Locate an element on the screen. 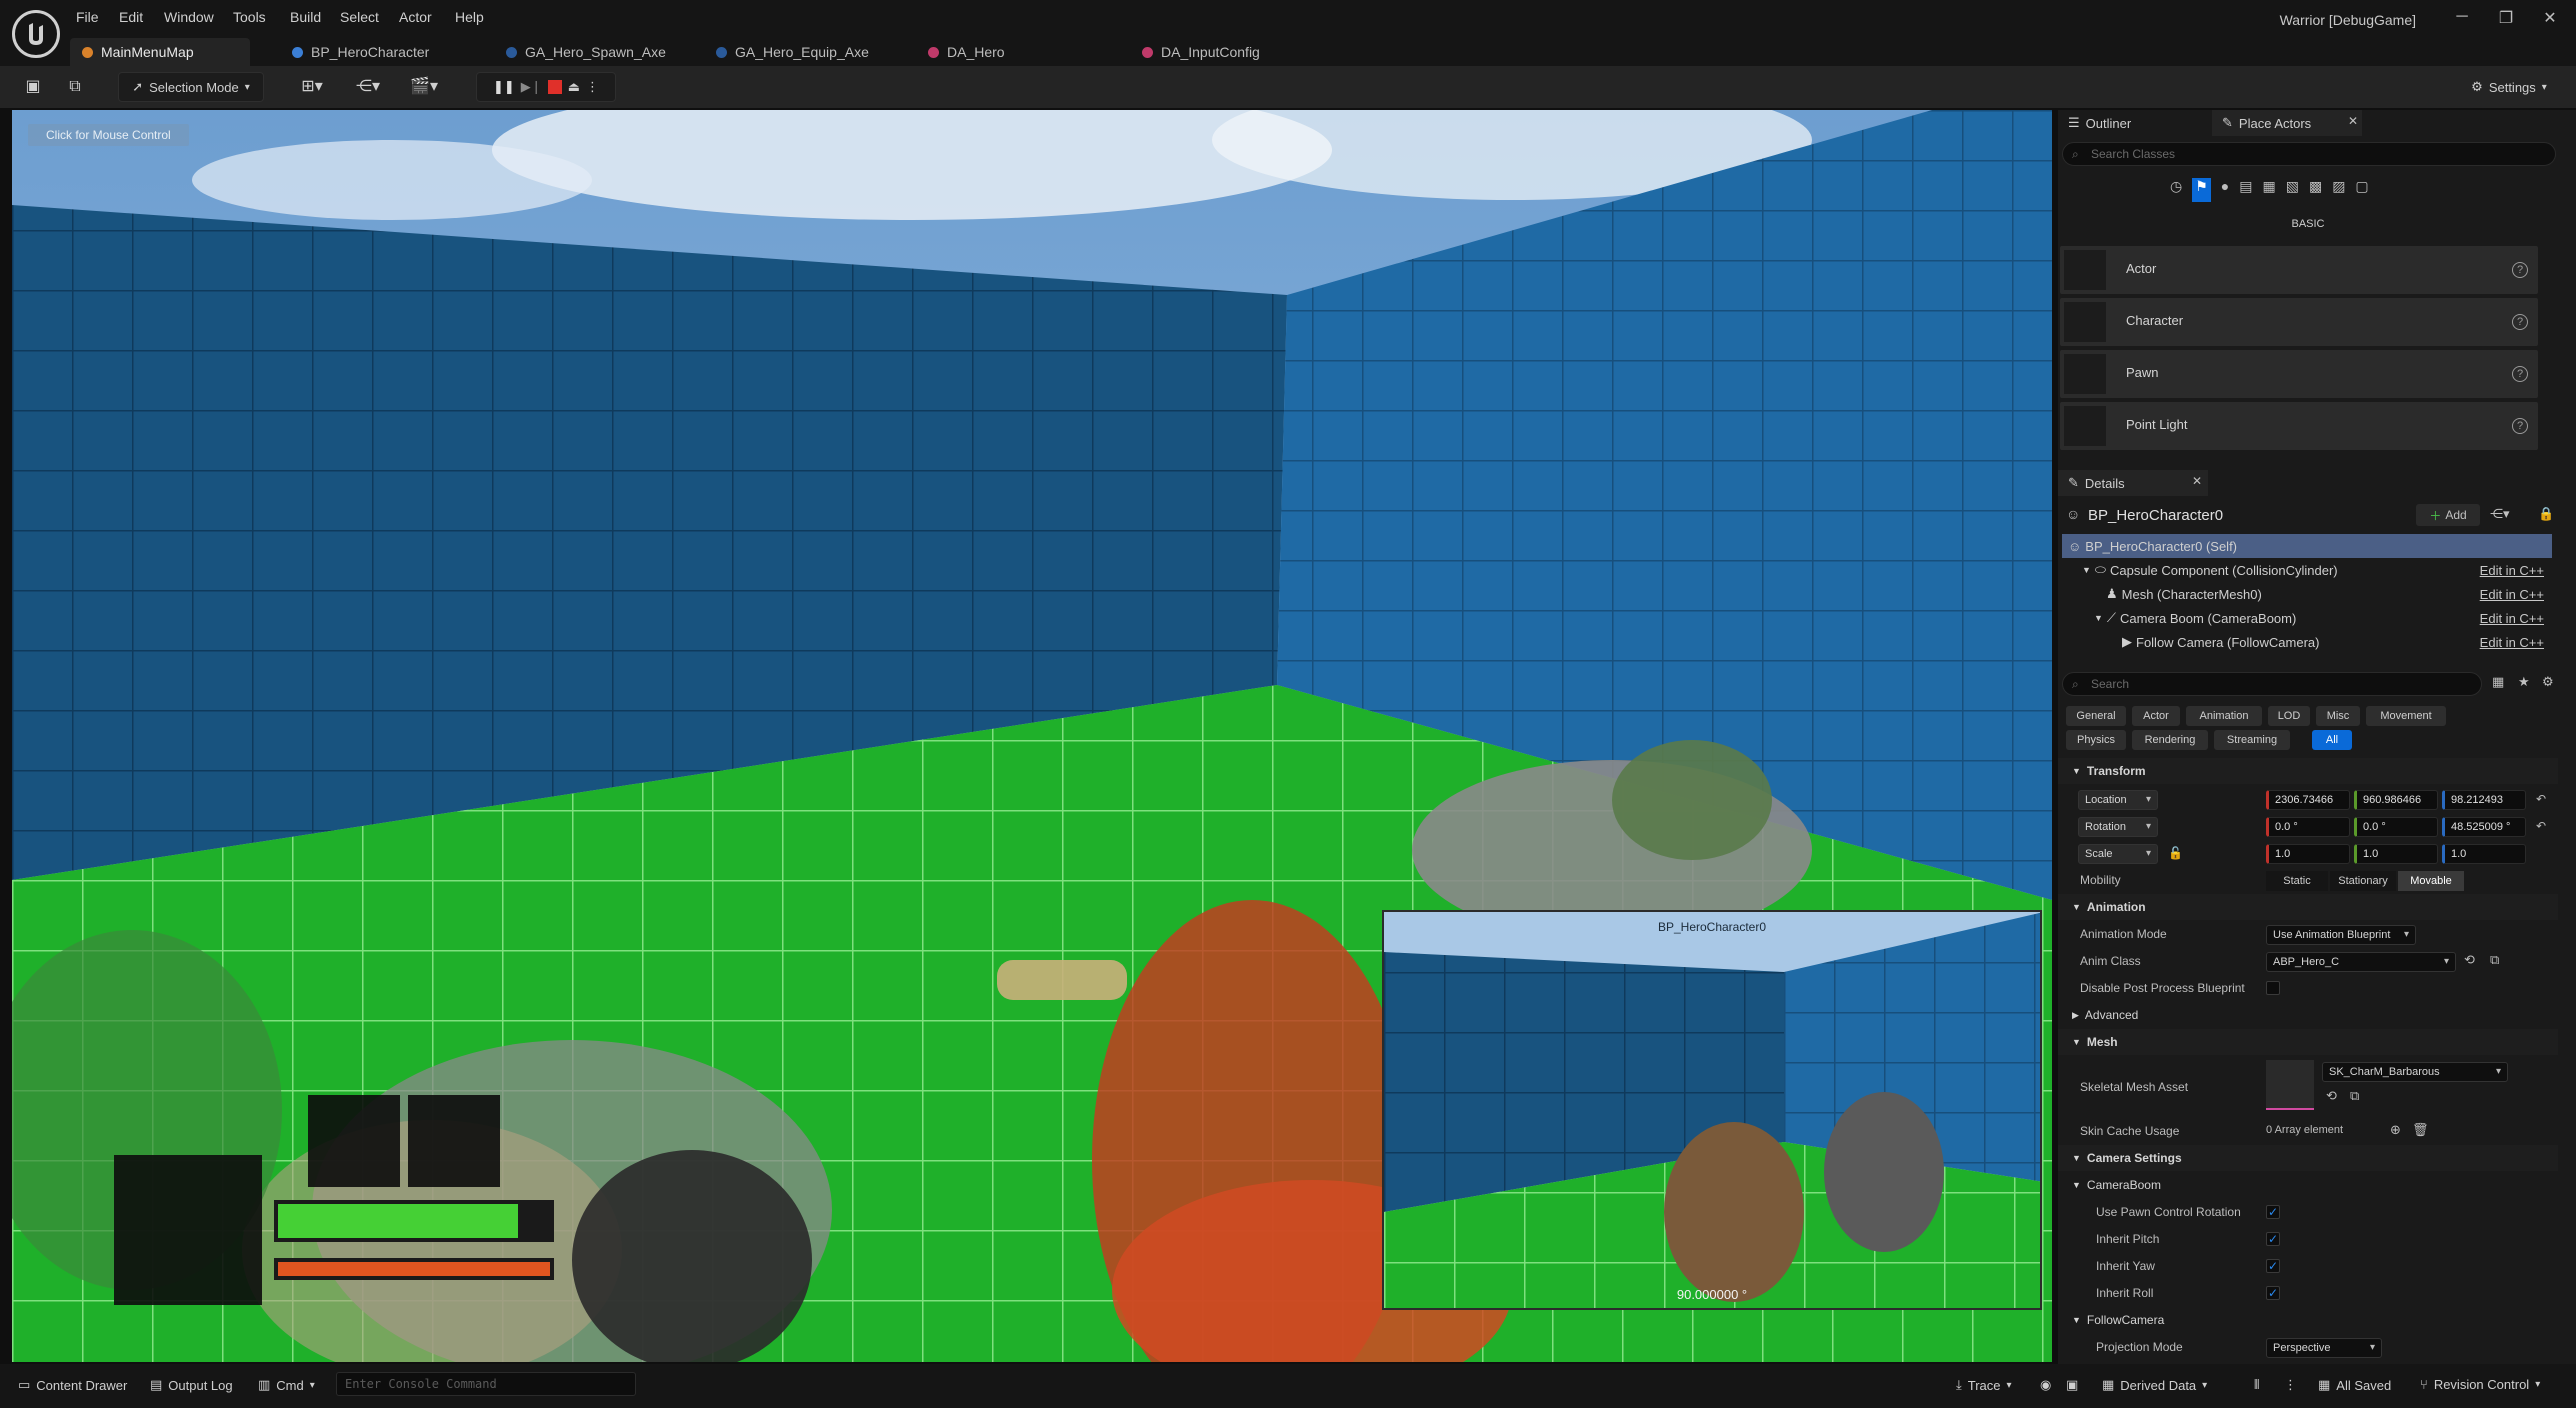  lock-icon: 🔒 is located at coordinates (2546, 514).